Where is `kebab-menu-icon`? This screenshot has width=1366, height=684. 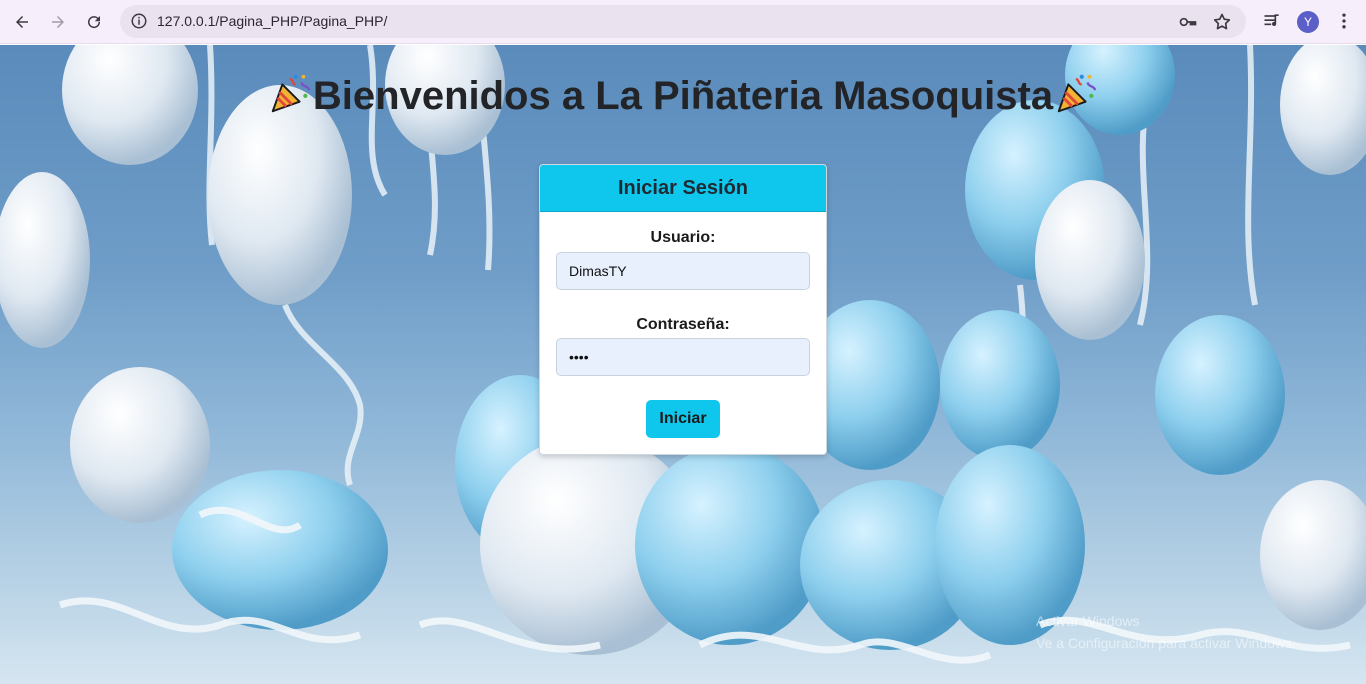
kebab-menu-icon is located at coordinates (1344, 21).